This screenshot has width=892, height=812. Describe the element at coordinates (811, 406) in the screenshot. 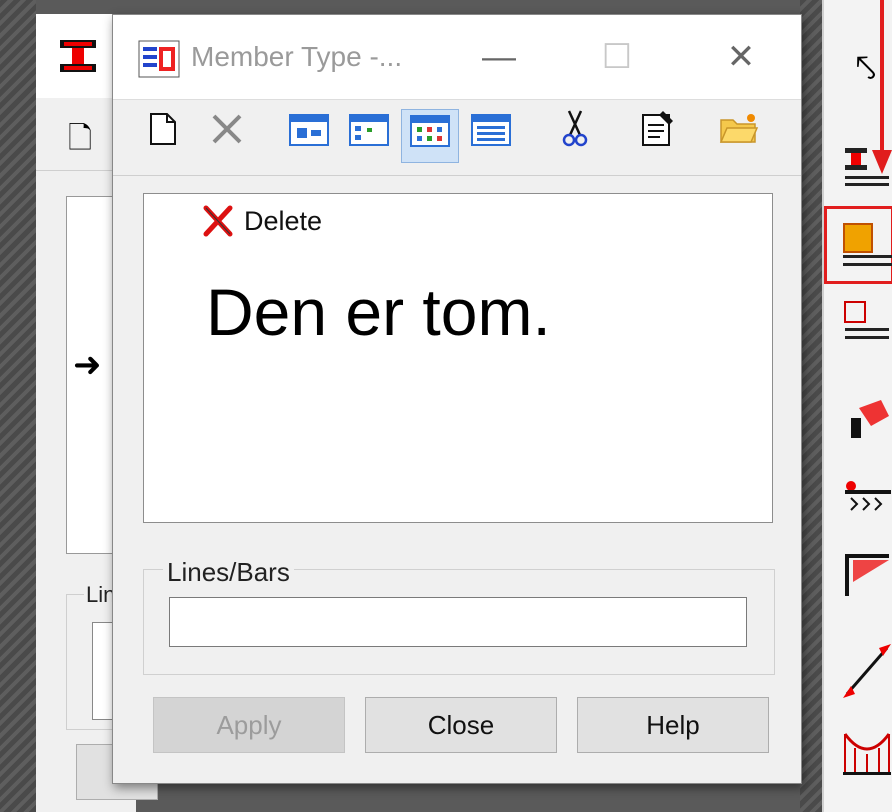

I see `background-hatch-right` at that location.